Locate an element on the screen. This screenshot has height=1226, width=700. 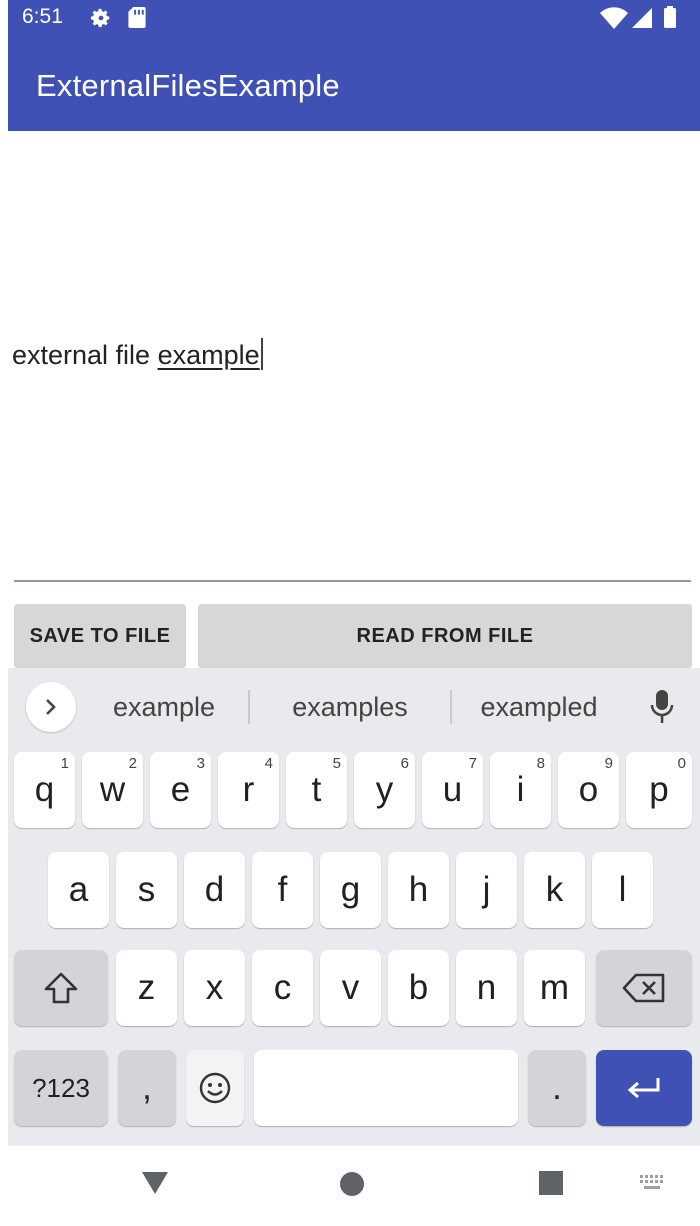
suggestion-2: examples is located at coordinates (350, 707).